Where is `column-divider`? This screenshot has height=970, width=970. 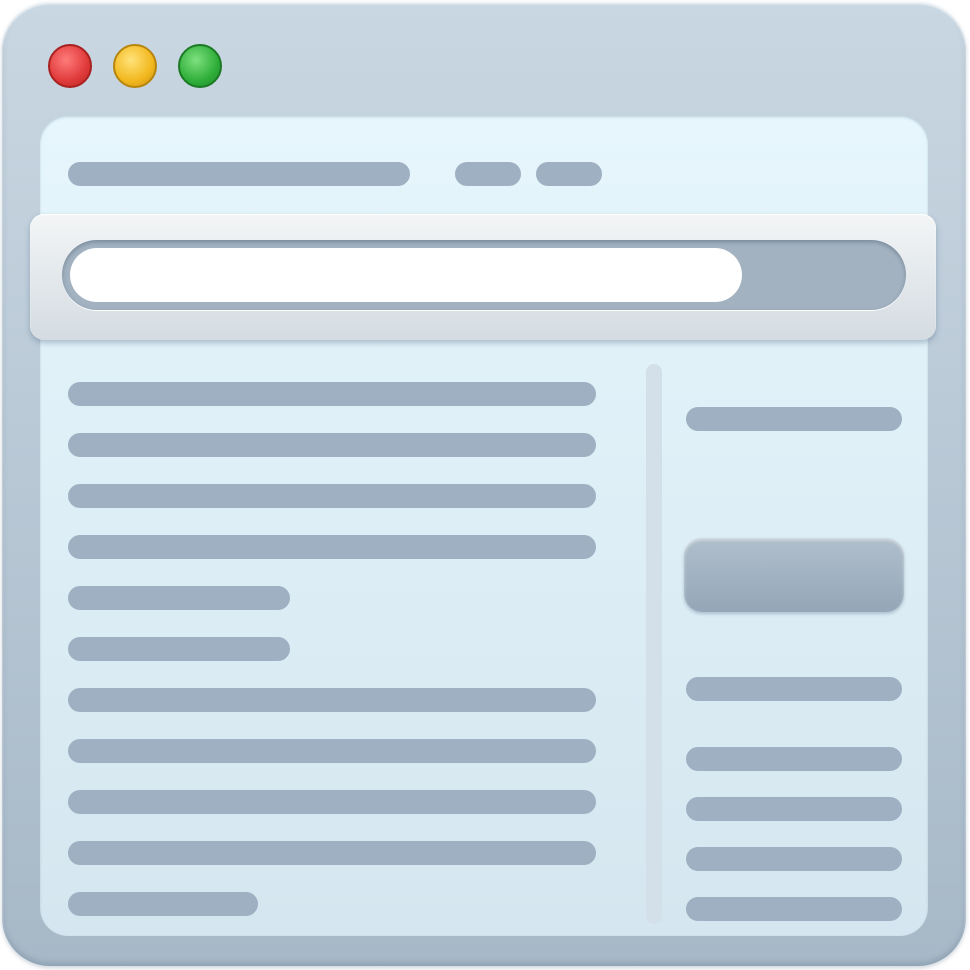 column-divider is located at coordinates (654, 644).